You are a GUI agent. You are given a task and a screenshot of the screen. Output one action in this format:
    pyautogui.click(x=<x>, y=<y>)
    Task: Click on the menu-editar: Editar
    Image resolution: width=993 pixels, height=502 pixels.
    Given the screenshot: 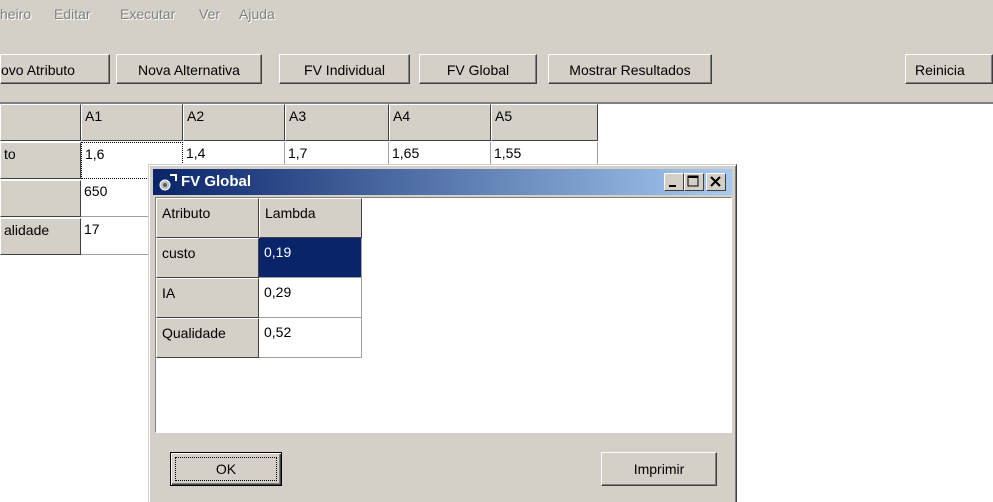 What is the action you would take?
    pyautogui.click(x=72, y=14)
    